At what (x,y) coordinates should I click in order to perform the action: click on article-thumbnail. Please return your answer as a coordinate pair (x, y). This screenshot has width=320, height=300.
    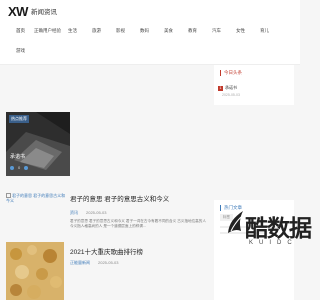
    Looking at the image, I should click on (35, 271).